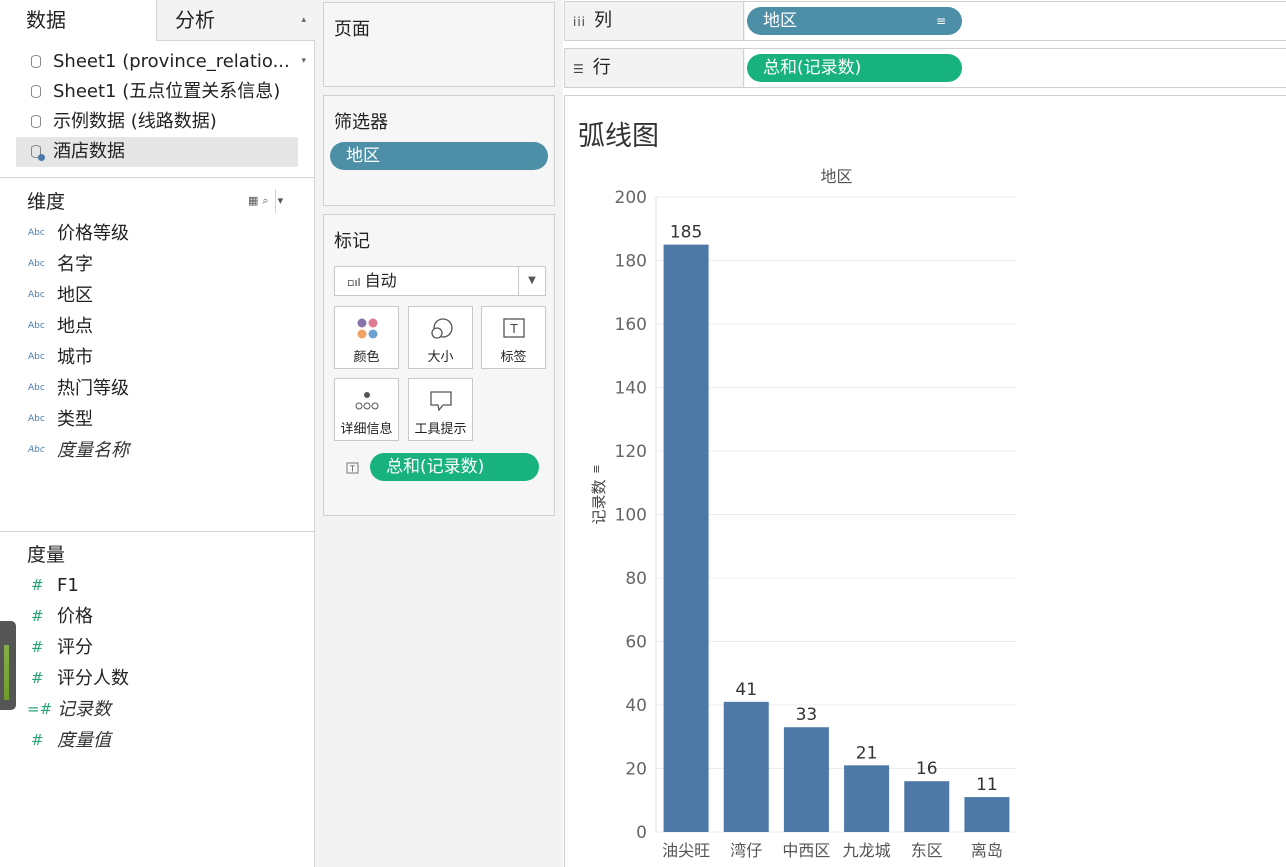 The width and height of the screenshot is (1286, 867). I want to click on dimension-field: Abc 度量名称, so click(167, 450).